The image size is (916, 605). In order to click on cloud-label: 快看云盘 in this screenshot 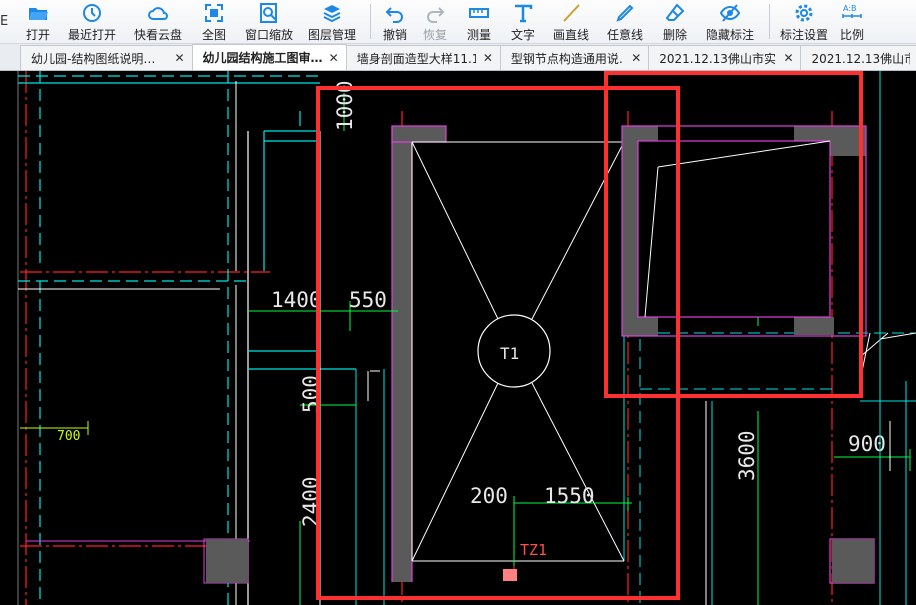, I will do `click(157, 35)`.